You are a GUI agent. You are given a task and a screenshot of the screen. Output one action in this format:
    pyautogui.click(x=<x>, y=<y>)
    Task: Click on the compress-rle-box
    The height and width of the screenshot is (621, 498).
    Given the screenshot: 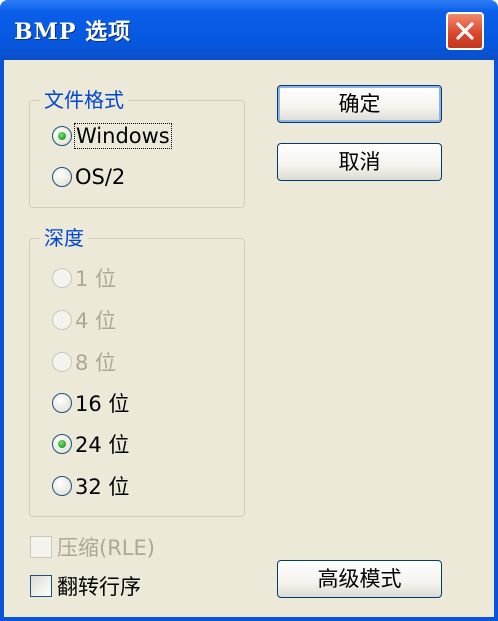 What is the action you would take?
    pyautogui.click(x=41, y=547)
    